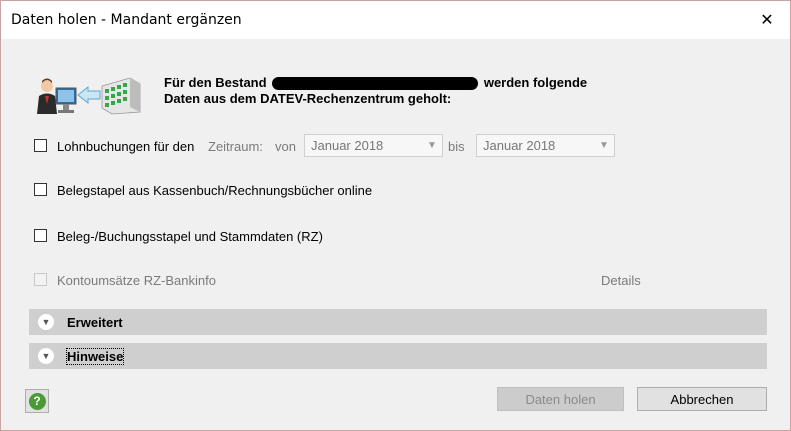 This screenshot has width=791, height=431. I want to click on title-bar: Daten holen - Mandant ergänzen ✕, so click(395, 20).